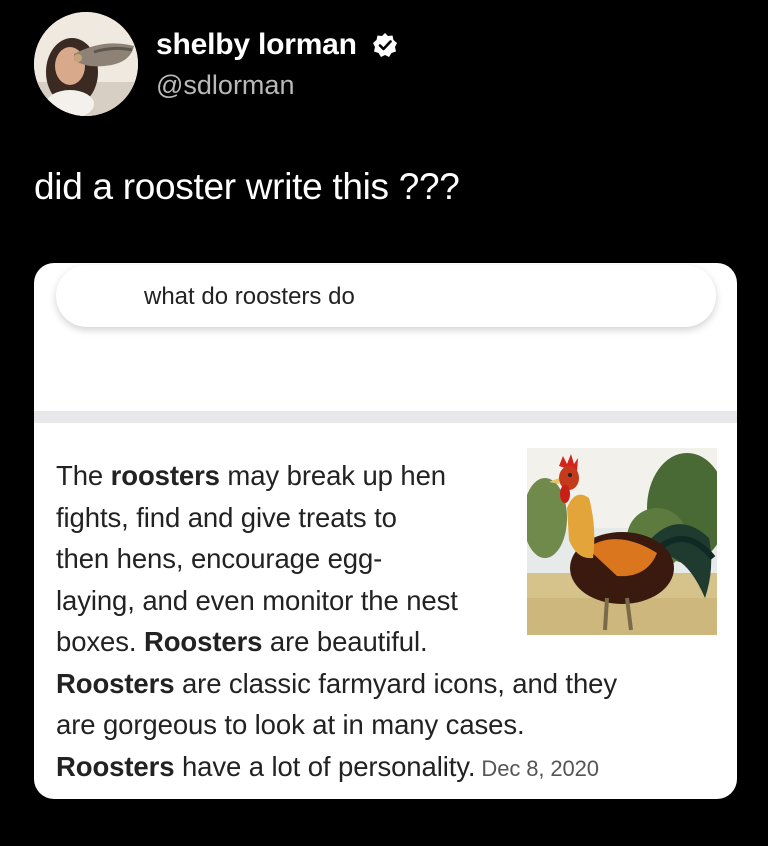 The height and width of the screenshot is (846, 768). I want to click on avatar-photo, so click(86, 64).